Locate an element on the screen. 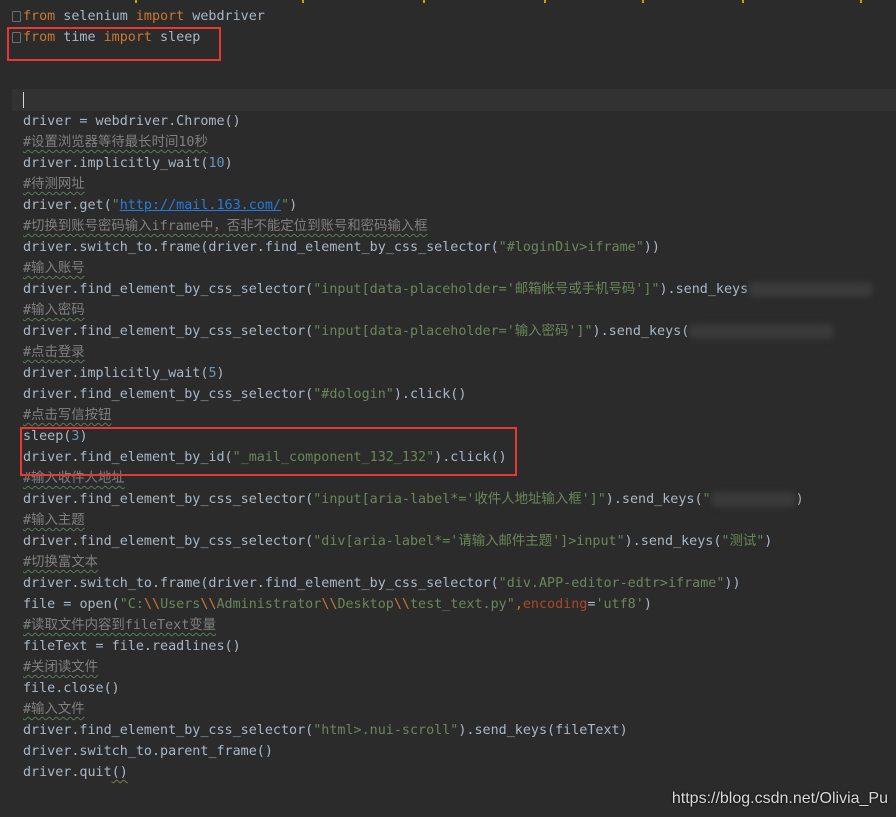 Image resolution: width=896 pixels, height=817 pixels. code-token: #切换富文本 is located at coordinates (61, 562).